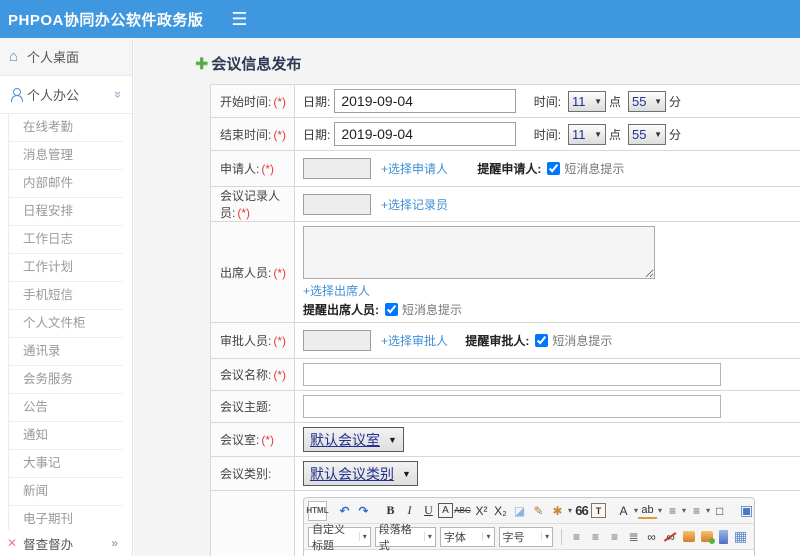  I want to click on html-source-button: HTML, so click(317, 510).